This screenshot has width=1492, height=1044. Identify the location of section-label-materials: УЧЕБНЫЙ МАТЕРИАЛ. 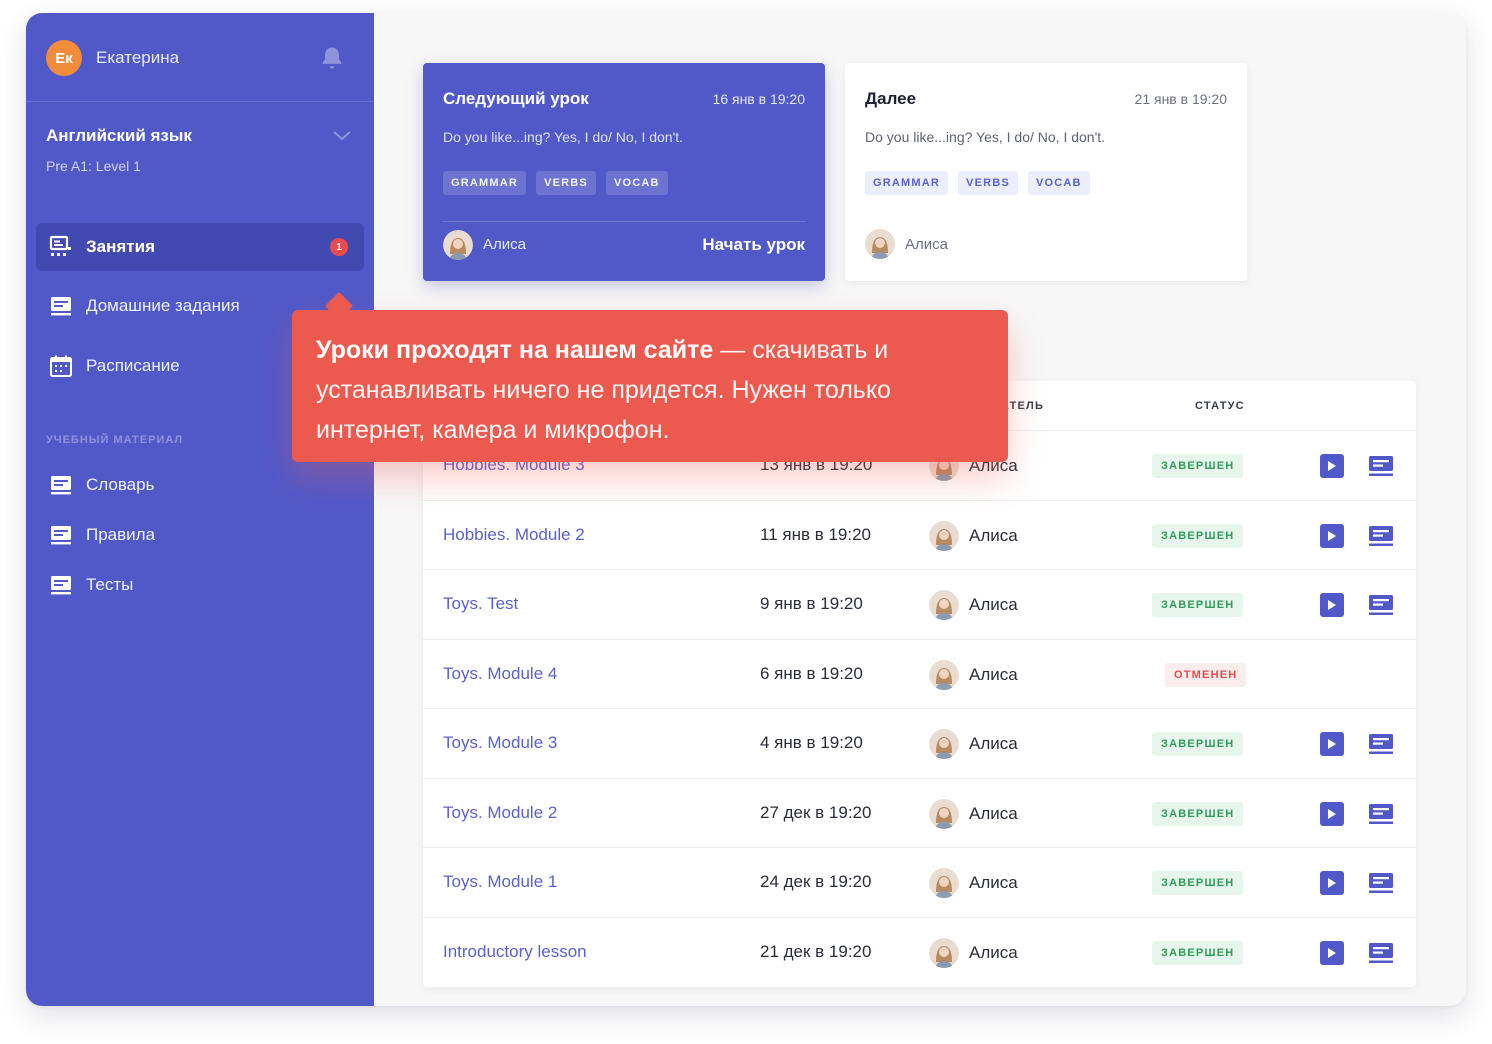
(115, 440).